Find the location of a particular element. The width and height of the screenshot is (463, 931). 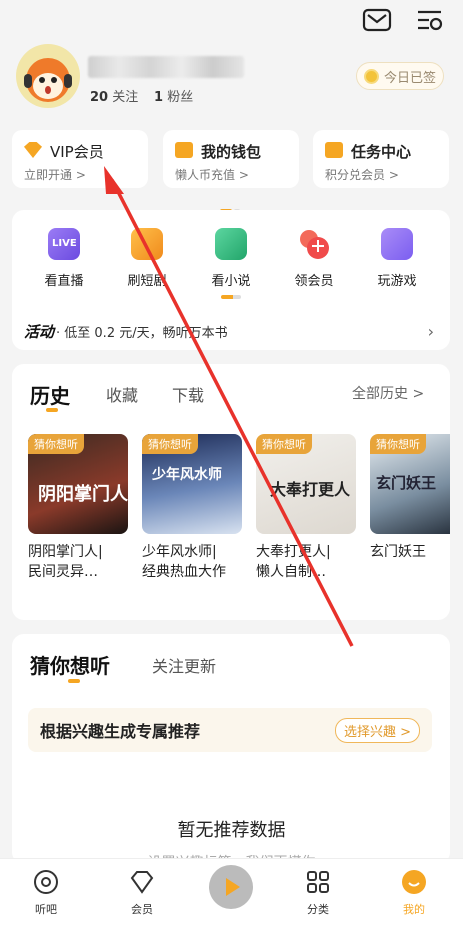

tab-history: 历史 is located at coordinates (50, 394).